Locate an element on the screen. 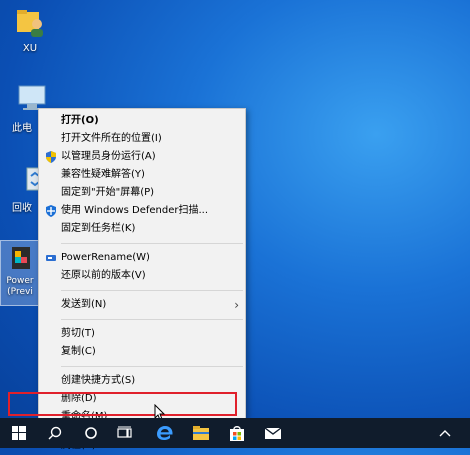  store-icon is located at coordinates (237, 433).